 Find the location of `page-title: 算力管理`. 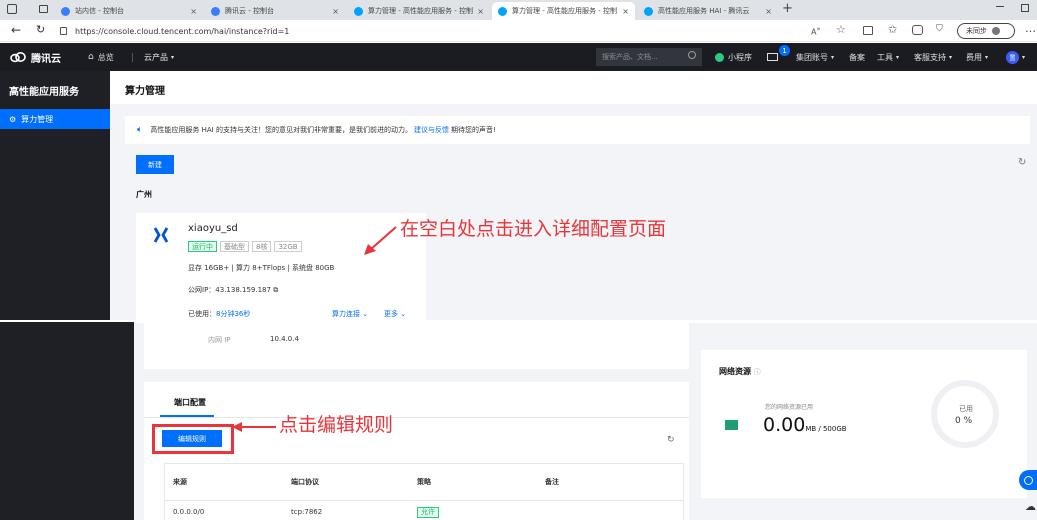

page-title: 算力管理 is located at coordinates (145, 91).